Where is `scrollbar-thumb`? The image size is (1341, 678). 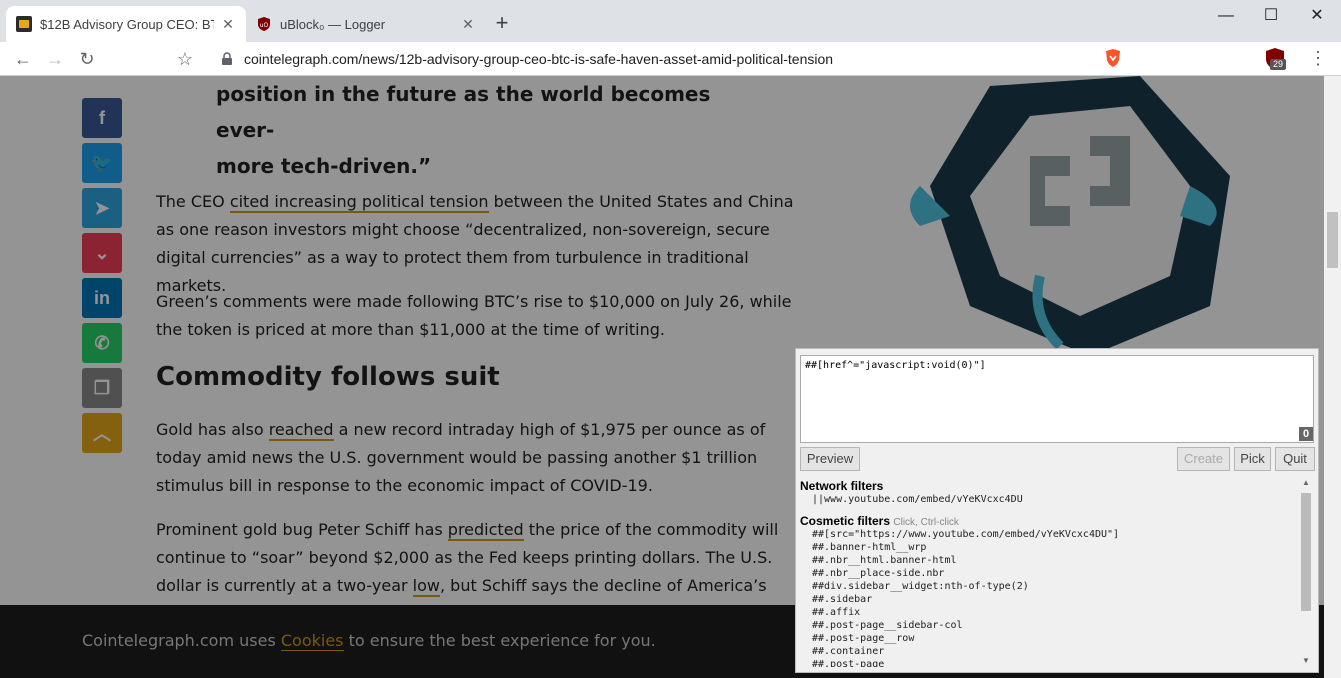 scrollbar-thumb is located at coordinates (1332, 240).